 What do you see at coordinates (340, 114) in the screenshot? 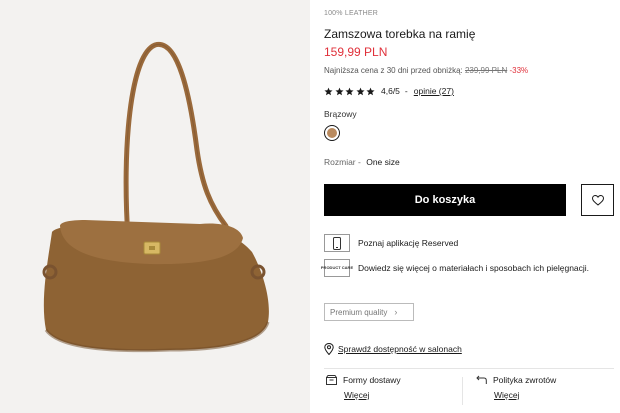
I see `color-name: Brązowy` at bounding box center [340, 114].